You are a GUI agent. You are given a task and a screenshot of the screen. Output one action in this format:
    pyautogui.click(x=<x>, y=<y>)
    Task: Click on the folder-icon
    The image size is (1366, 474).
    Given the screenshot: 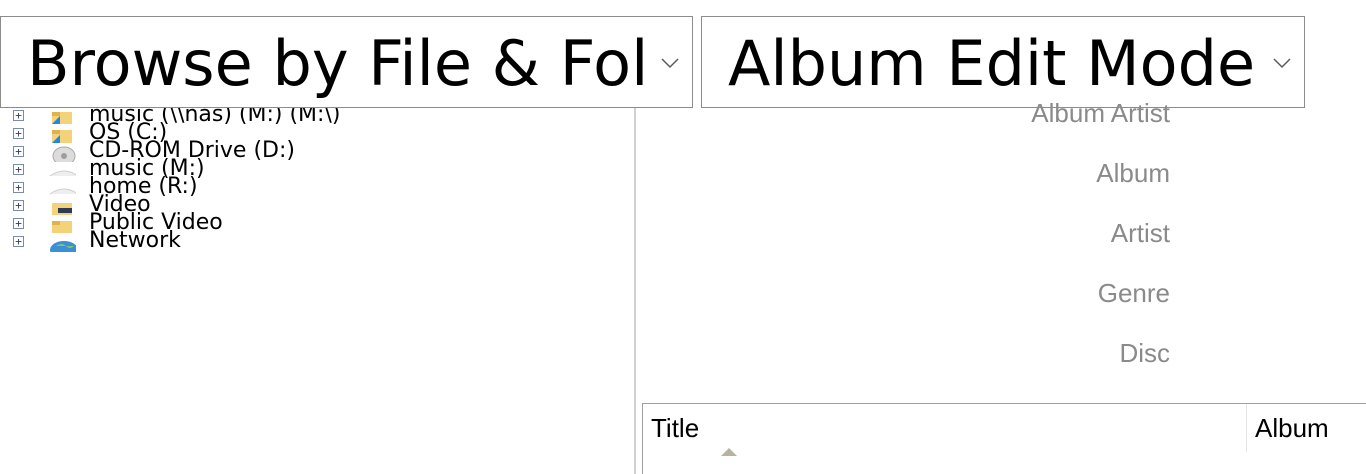 What is the action you would take?
    pyautogui.click(x=62, y=226)
    